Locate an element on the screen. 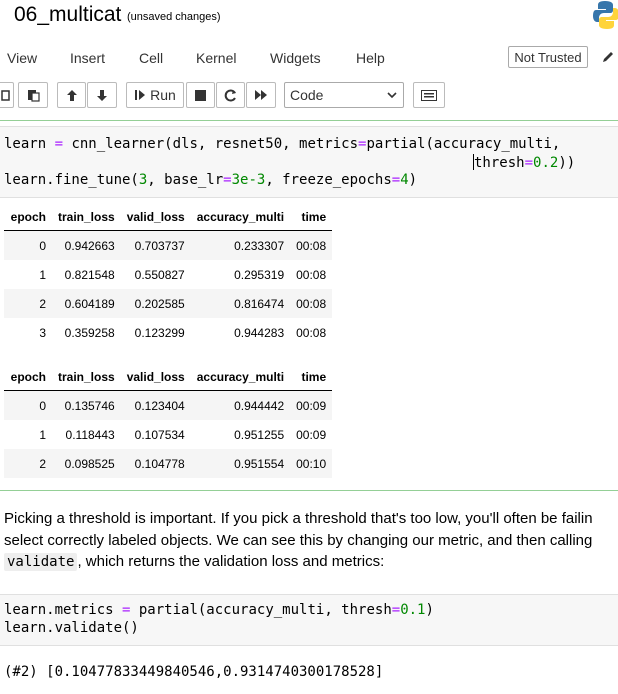 This screenshot has width=618, height=694. table-row: 0 0.942663 0.703737 0.233307 00:08 is located at coordinates (168, 245).